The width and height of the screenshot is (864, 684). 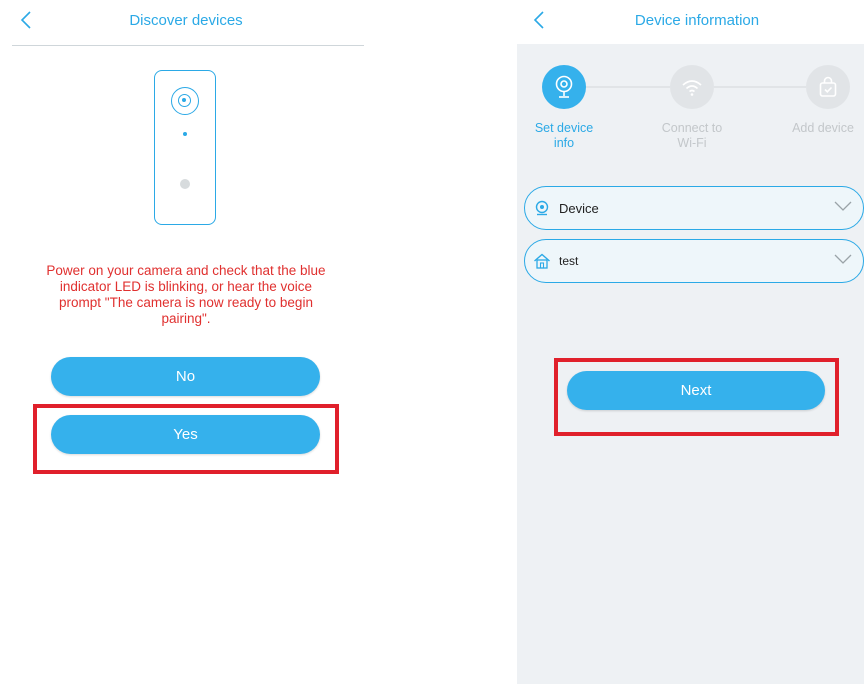 I want to click on bag-icon, so click(x=828, y=86).